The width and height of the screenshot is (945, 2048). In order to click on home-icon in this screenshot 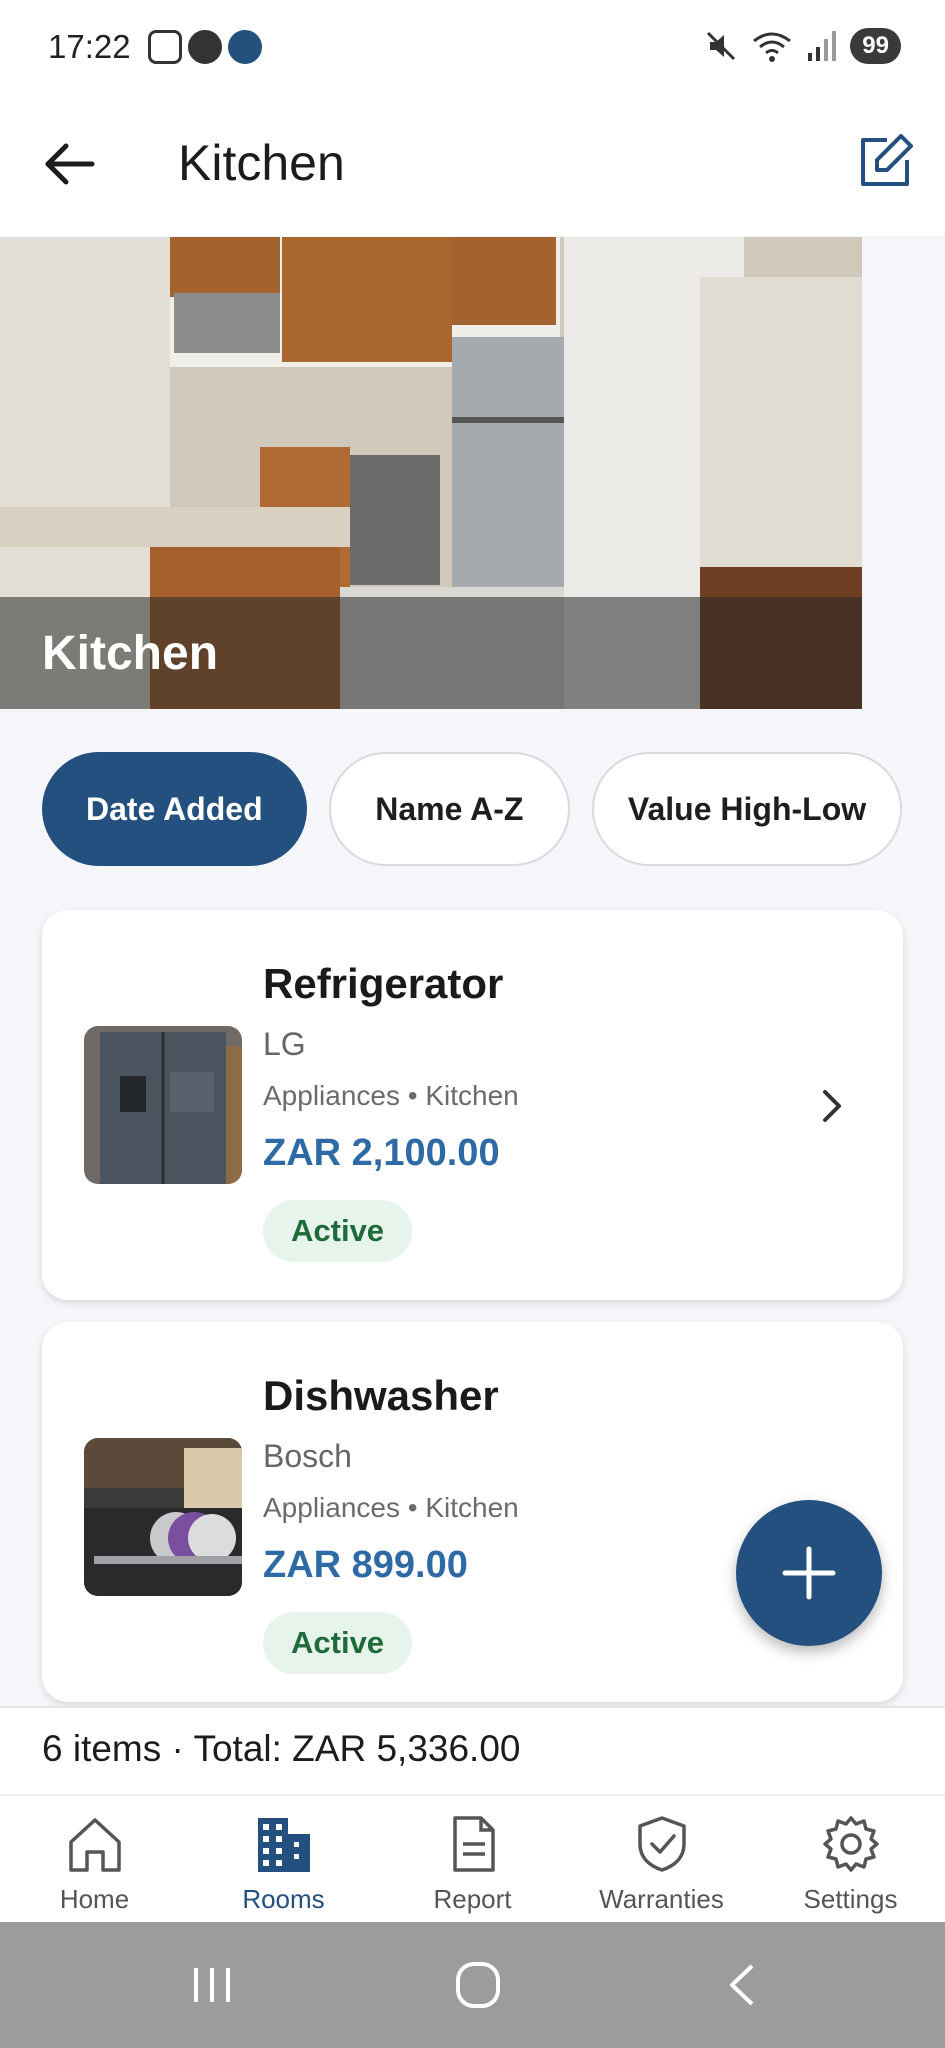, I will do `click(94, 1845)`.